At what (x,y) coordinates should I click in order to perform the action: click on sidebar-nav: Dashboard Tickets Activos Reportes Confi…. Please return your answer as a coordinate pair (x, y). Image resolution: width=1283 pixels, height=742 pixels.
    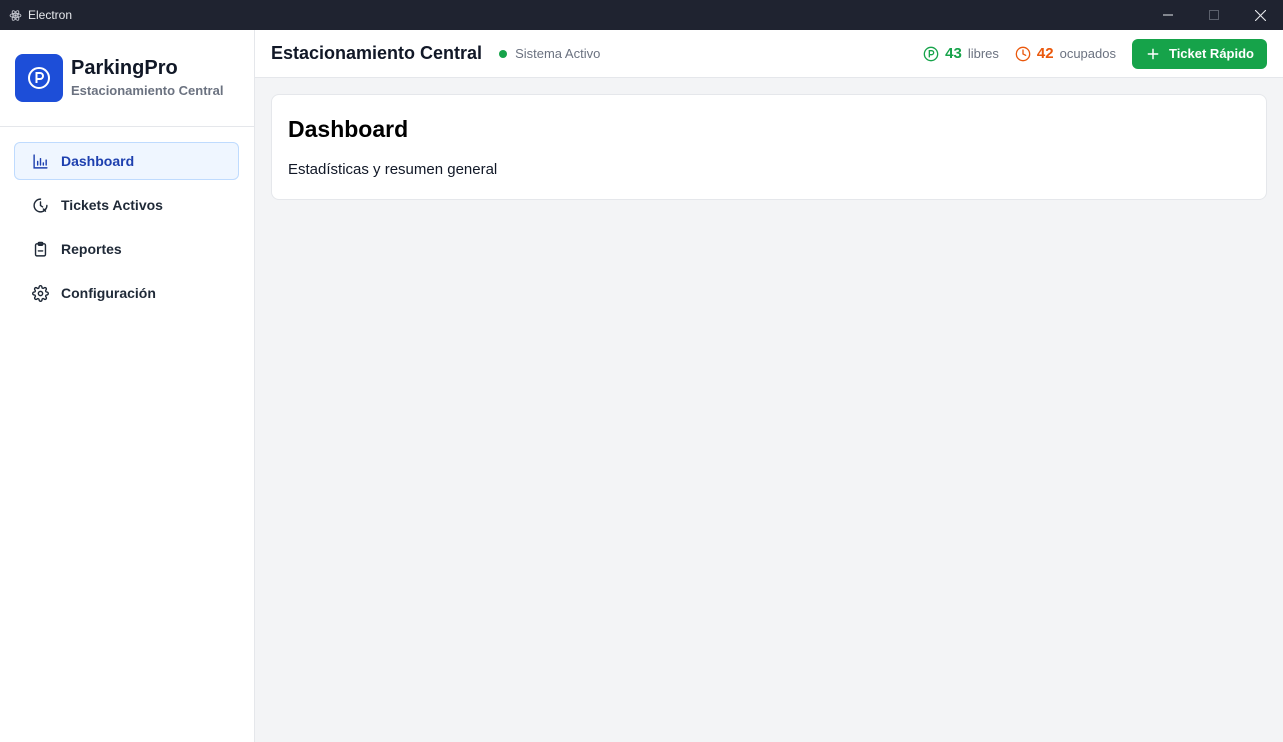
    Looking at the image, I should click on (127, 219).